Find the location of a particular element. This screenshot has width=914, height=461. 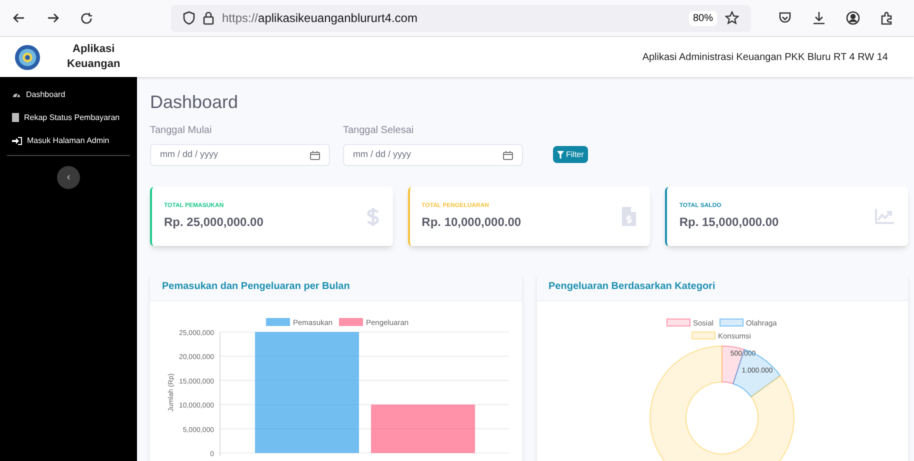

sidebar-link: Rekap Status Pembayaran is located at coordinates (72, 118).